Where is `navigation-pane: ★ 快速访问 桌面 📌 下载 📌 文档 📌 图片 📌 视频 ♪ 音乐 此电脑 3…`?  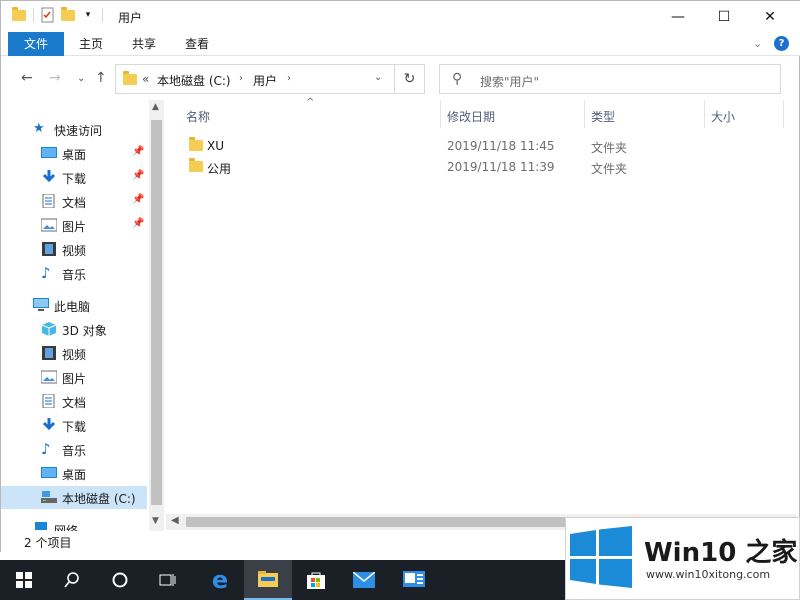
navigation-pane: ★ 快速访问 桌面 📌 下载 📌 文档 📌 图片 📌 视频 ♪ 音乐 此电脑 3… is located at coordinates (83, 315).